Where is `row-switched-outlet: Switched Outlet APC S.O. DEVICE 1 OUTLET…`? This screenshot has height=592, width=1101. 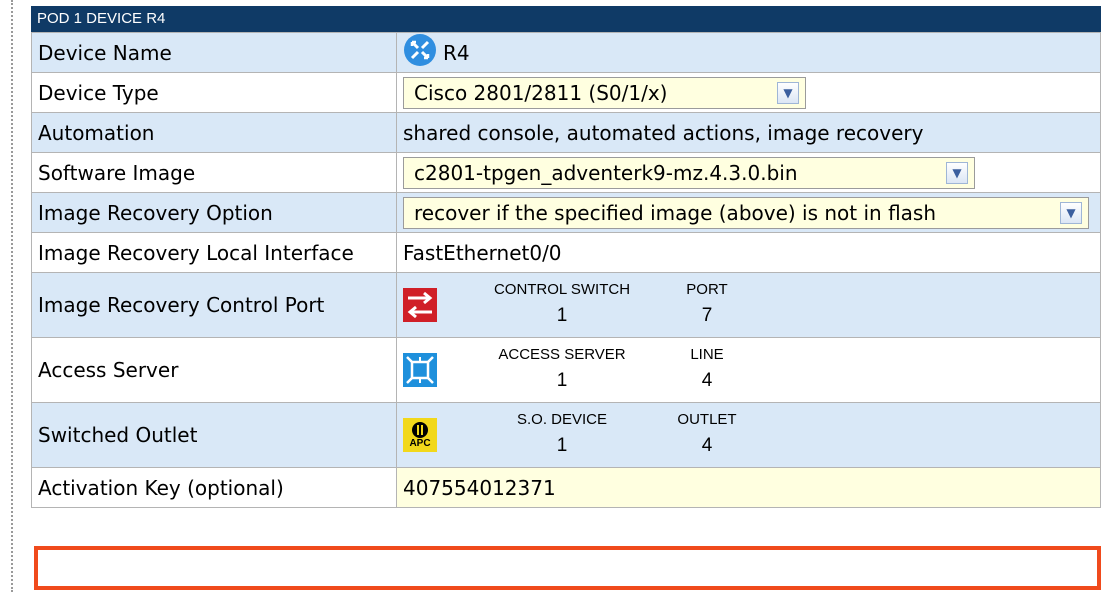 row-switched-outlet: Switched Outlet APC S.O. DEVICE 1 OUTLET… is located at coordinates (566, 435).